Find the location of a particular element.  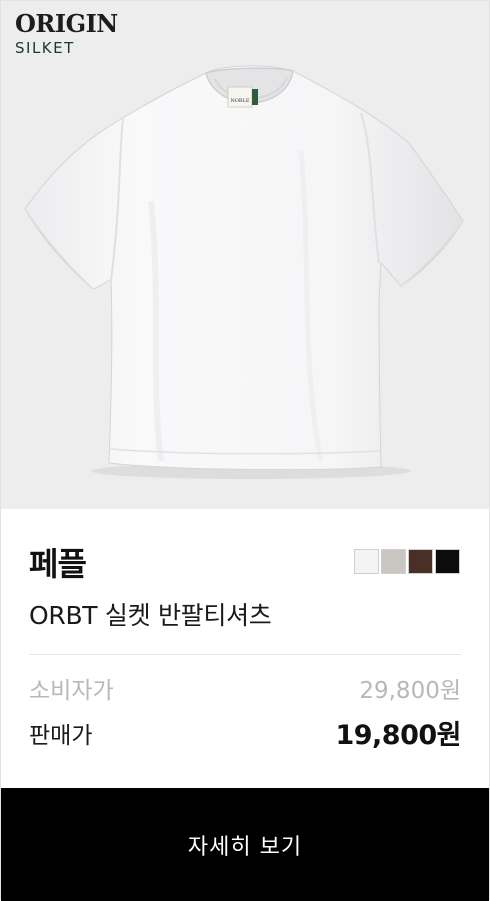

color-swatch-gray is located at coordinates (393, 561).